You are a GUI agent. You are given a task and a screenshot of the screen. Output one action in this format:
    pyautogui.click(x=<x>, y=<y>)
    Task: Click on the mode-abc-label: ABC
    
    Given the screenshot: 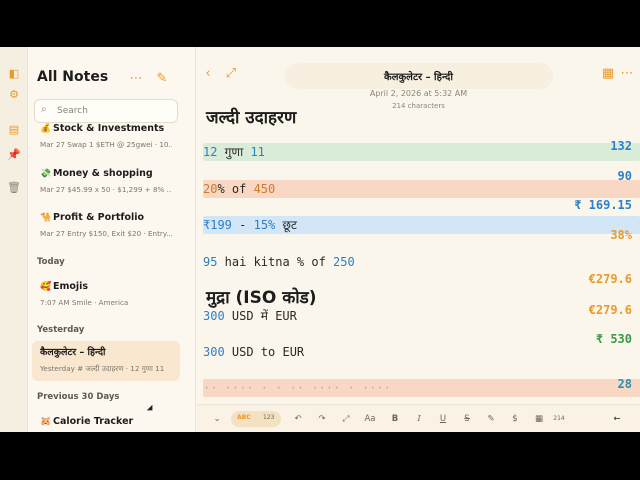 What is the action you would take?
    pyautogui.click(x=244, y=417)
    